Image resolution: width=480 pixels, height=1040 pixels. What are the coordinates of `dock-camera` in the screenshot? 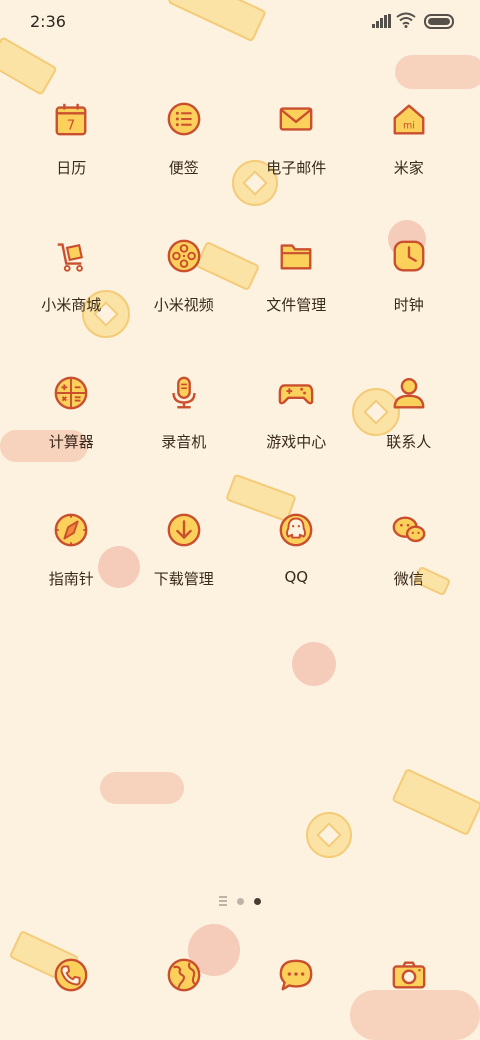 It's located at (409, 975).